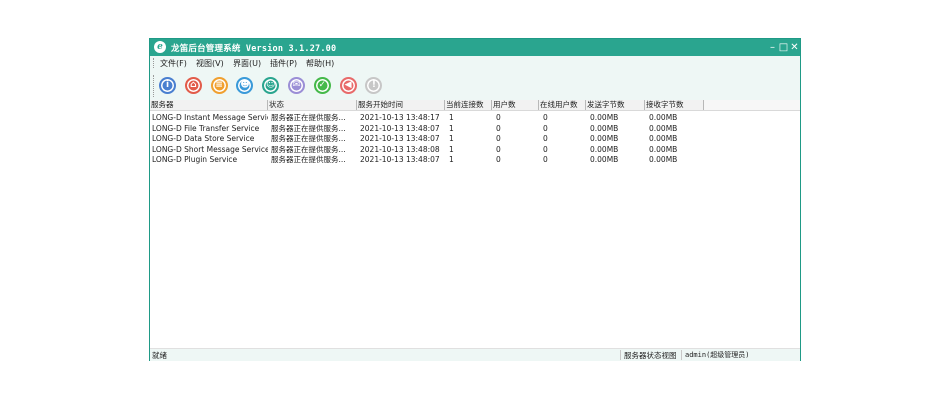 The image size is (950, 400). What do you see at coordinates (794, 47) in the screenshot?
I see `close-button: ✕` at bounding box center [794, 47].